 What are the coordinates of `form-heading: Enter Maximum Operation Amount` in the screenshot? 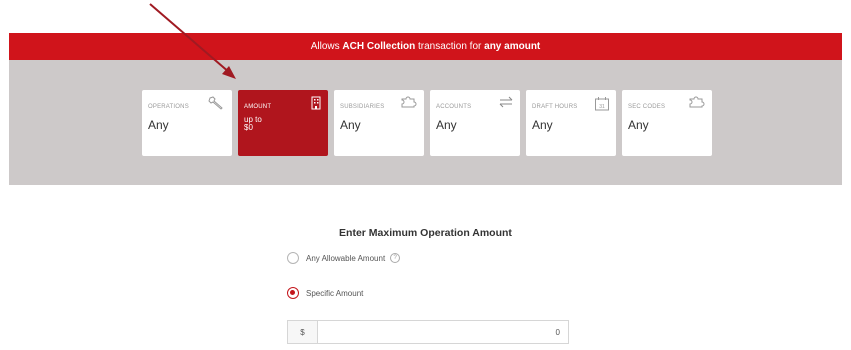 It's located at (425, 233).